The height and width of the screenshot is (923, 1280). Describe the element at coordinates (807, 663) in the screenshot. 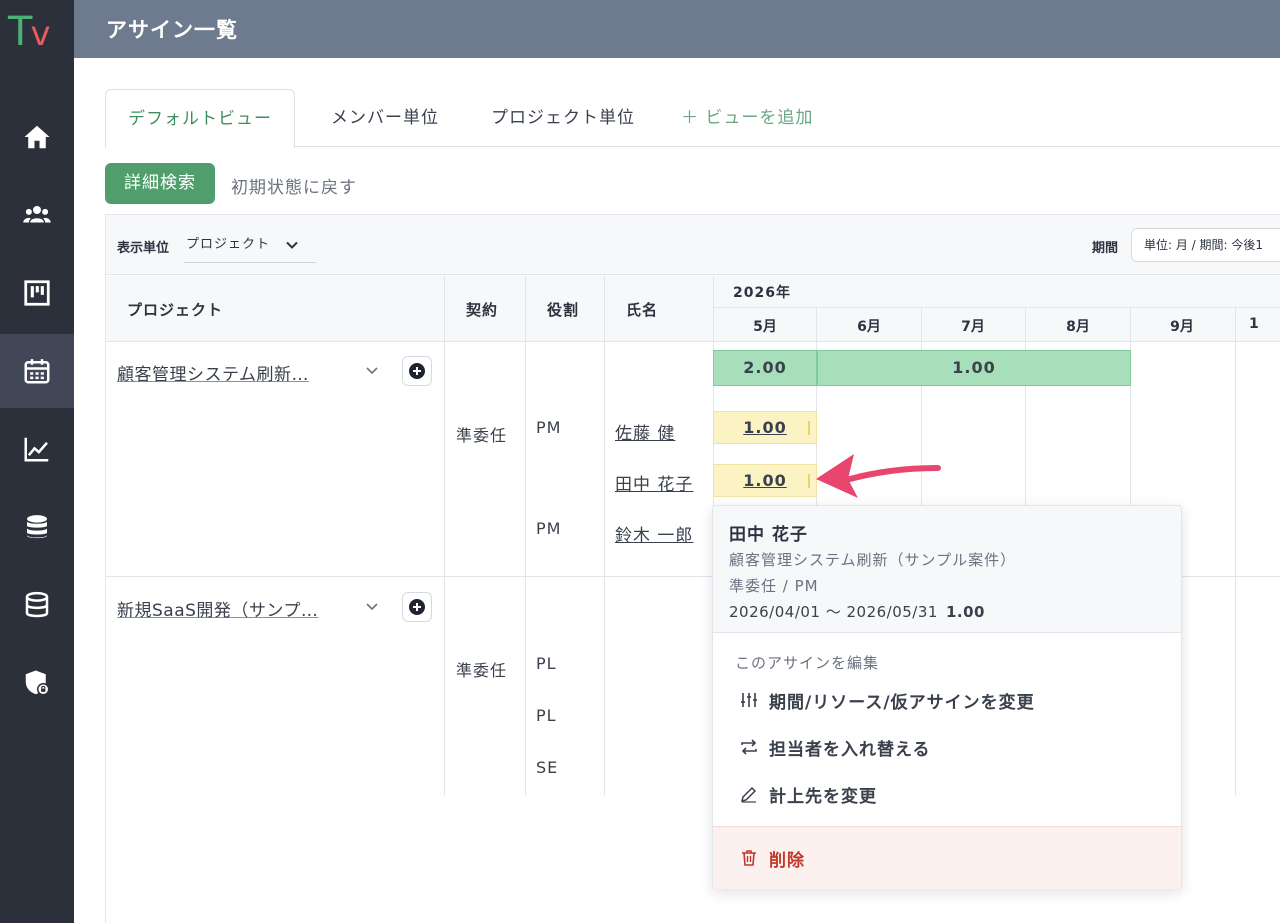

I see `popup-section-label: このアサインを編集` at that location.